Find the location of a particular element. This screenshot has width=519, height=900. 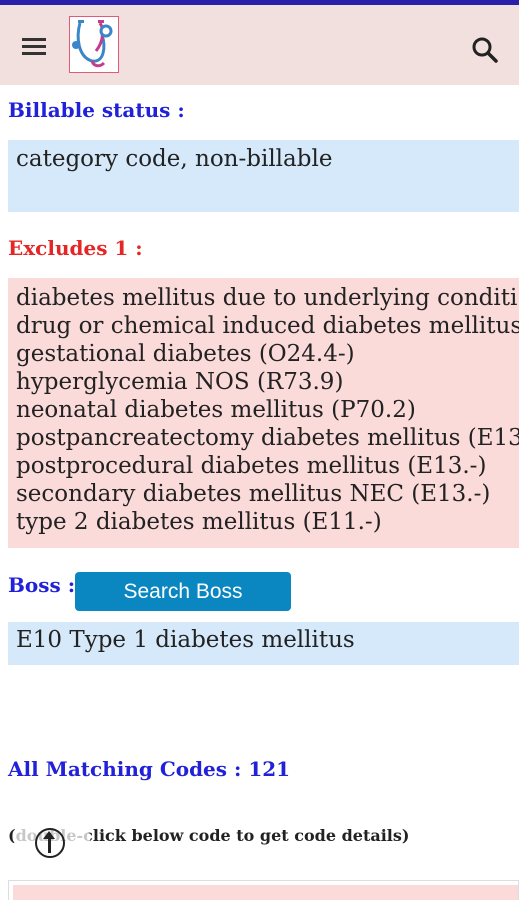

stethoscope-icon is located at coordinates (94, 44).